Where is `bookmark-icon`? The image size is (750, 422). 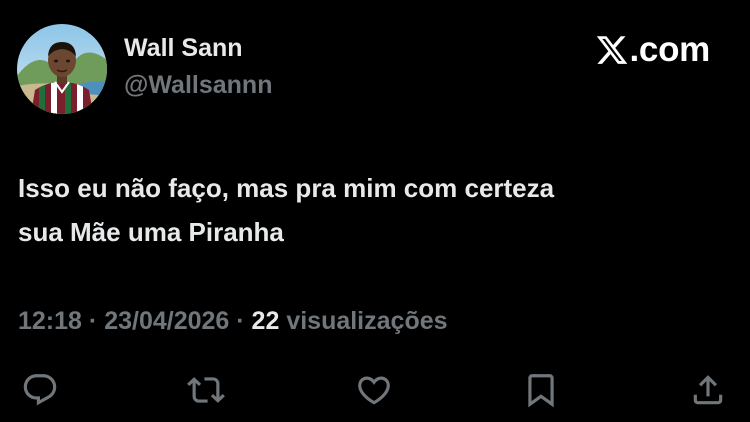 bookmark-icon is located at coordinates (541, 391).